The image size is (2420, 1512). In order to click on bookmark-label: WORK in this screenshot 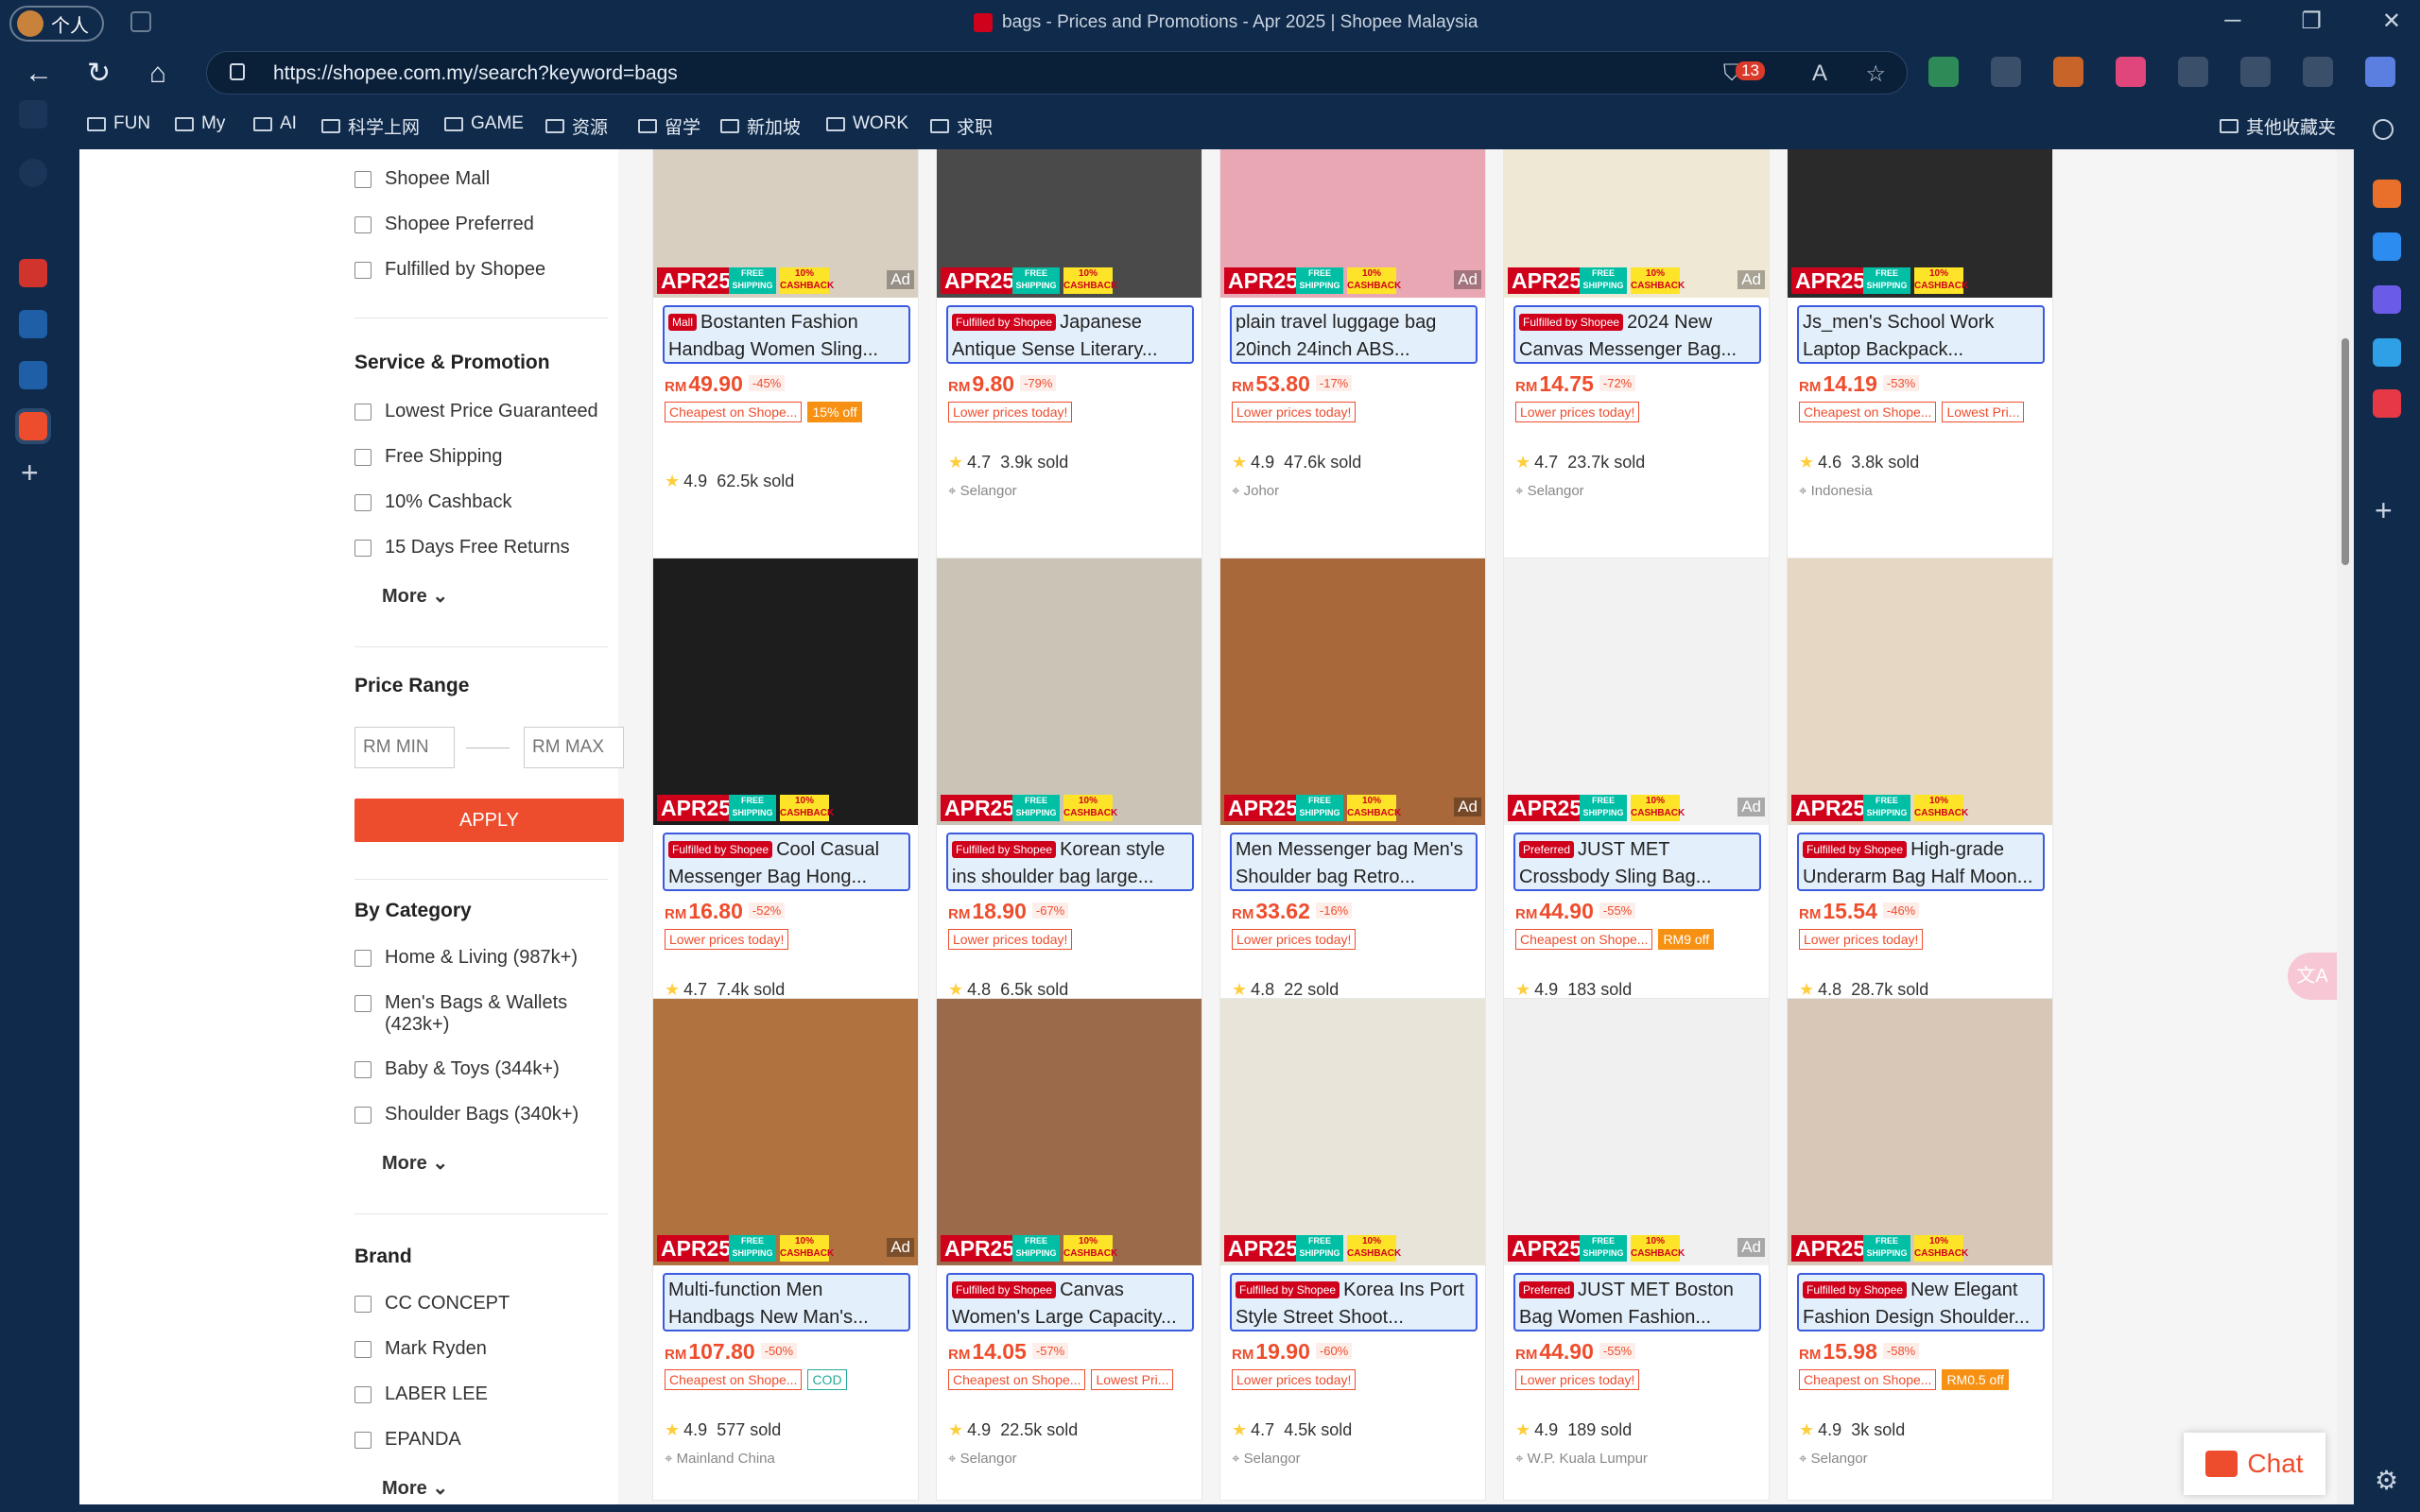, I will do `click(881, 123)`.